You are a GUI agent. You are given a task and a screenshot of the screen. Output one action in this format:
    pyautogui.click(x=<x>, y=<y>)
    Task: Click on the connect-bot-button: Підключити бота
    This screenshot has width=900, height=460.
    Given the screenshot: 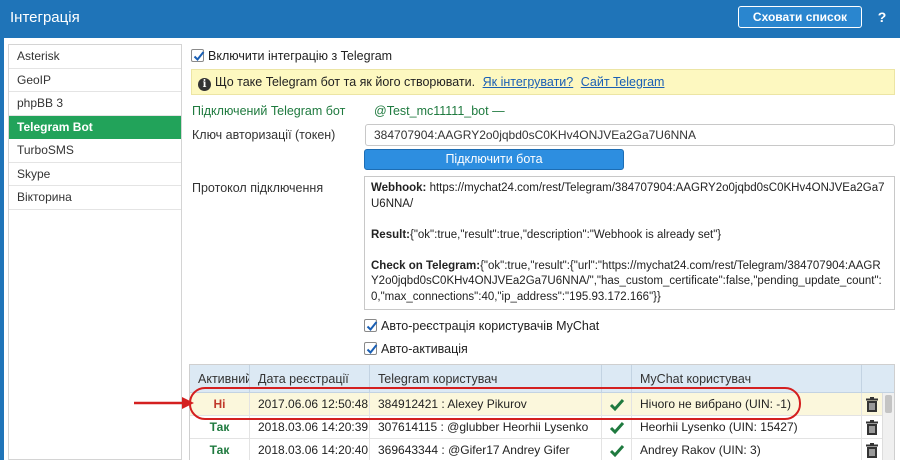 What is the action you would take?
    pyautogui.click(x=494, y=159)
    